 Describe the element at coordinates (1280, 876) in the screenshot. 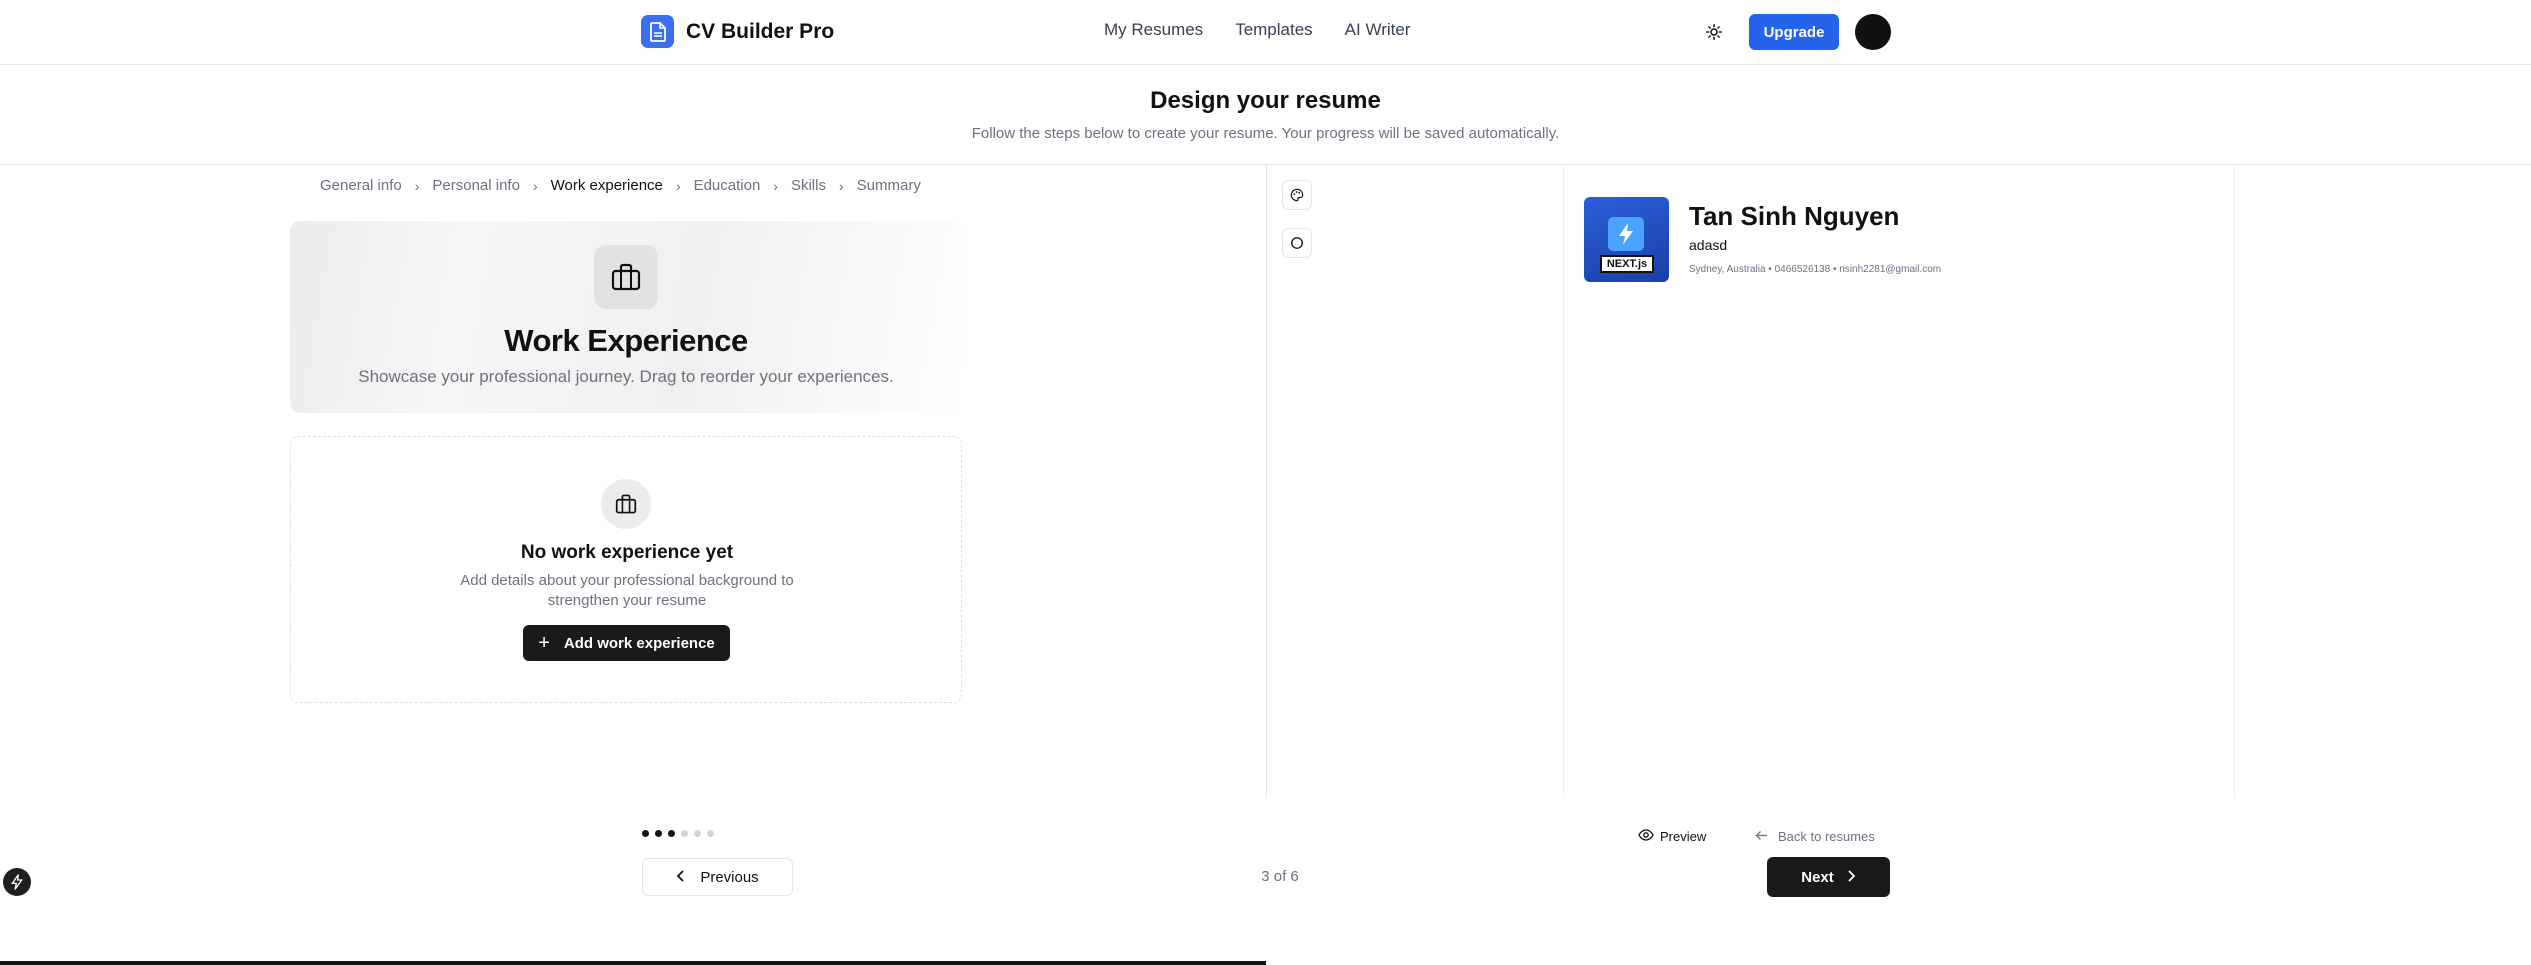

I see `step-counter: 3 of 6` at that location.